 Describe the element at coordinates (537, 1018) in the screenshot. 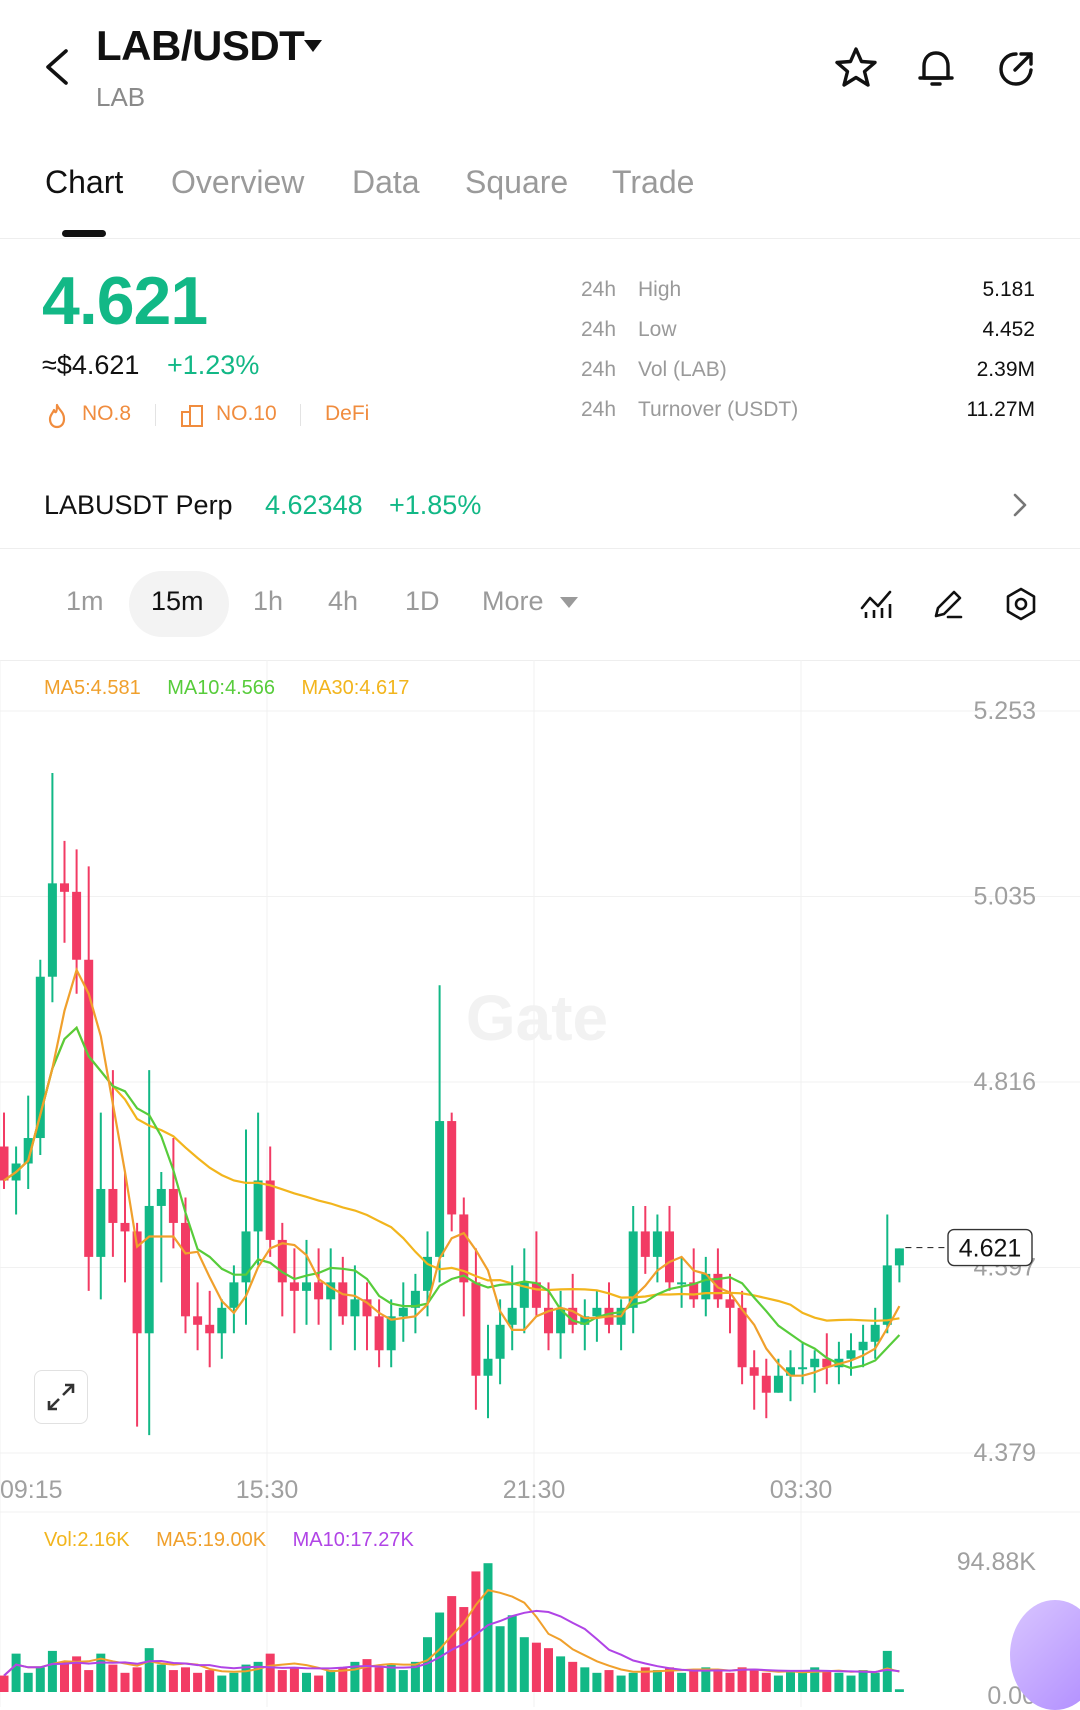

I see `watermark-logo: Gate` at that location.